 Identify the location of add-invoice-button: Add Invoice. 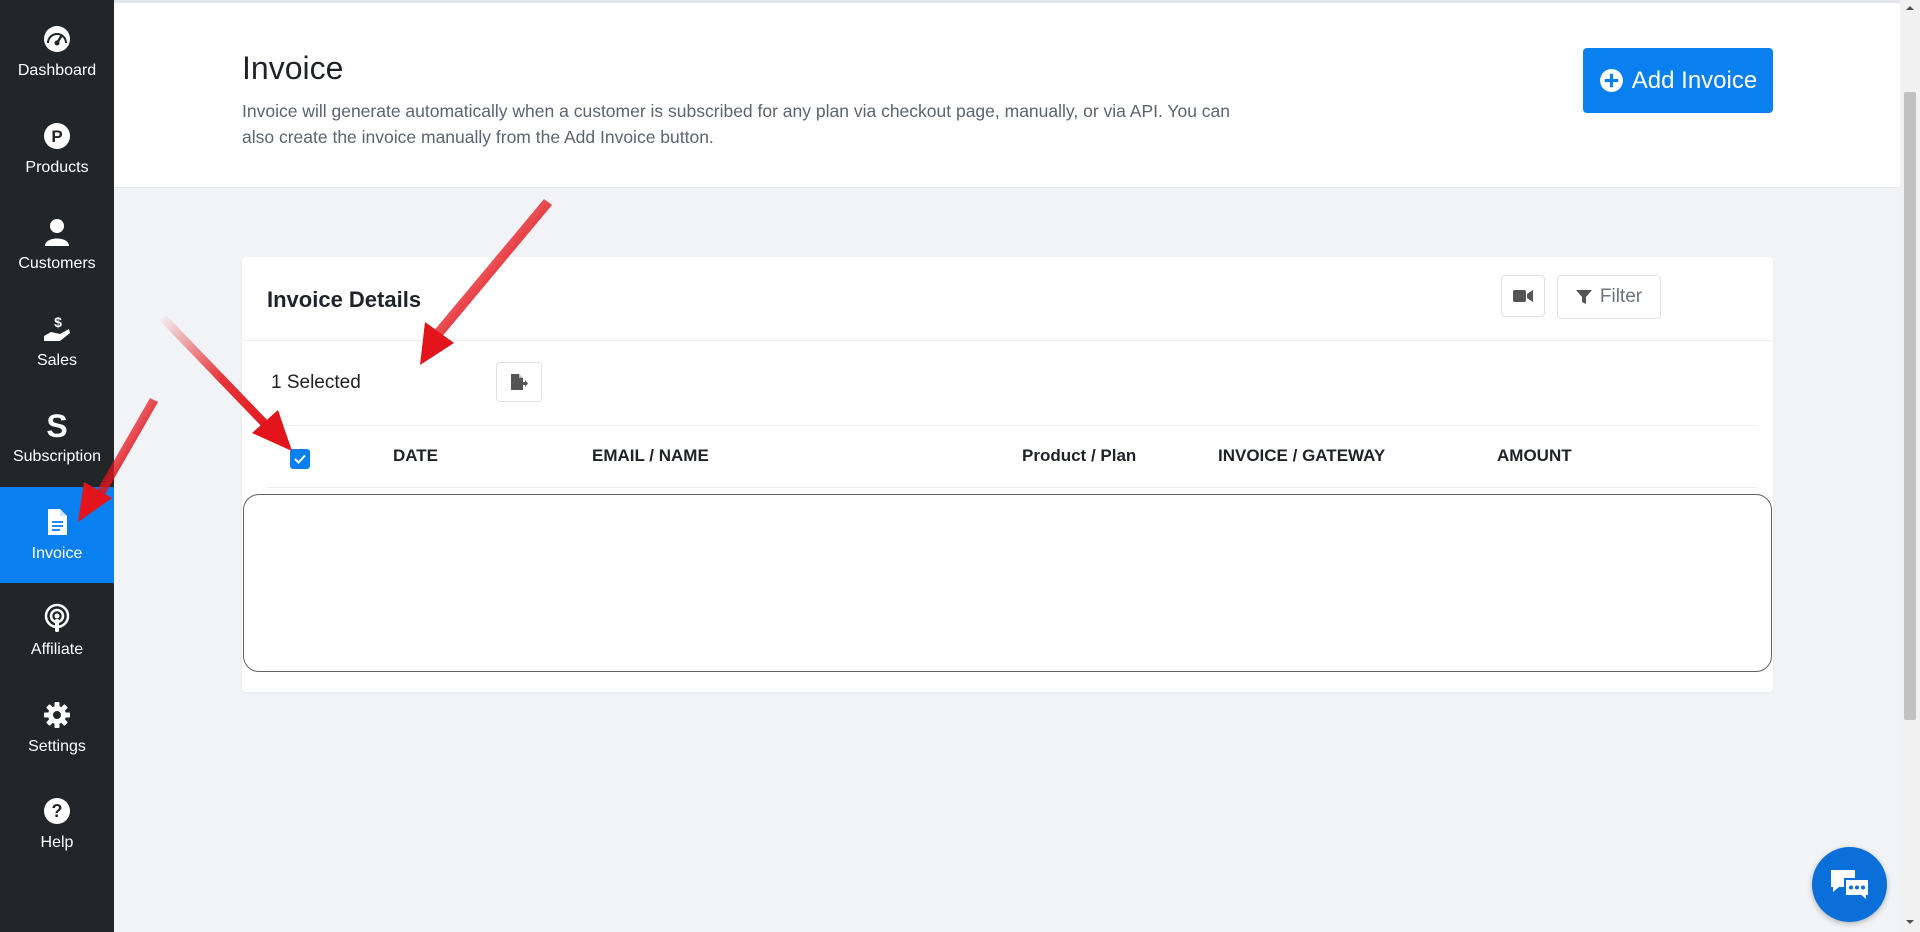
(1678, 80).